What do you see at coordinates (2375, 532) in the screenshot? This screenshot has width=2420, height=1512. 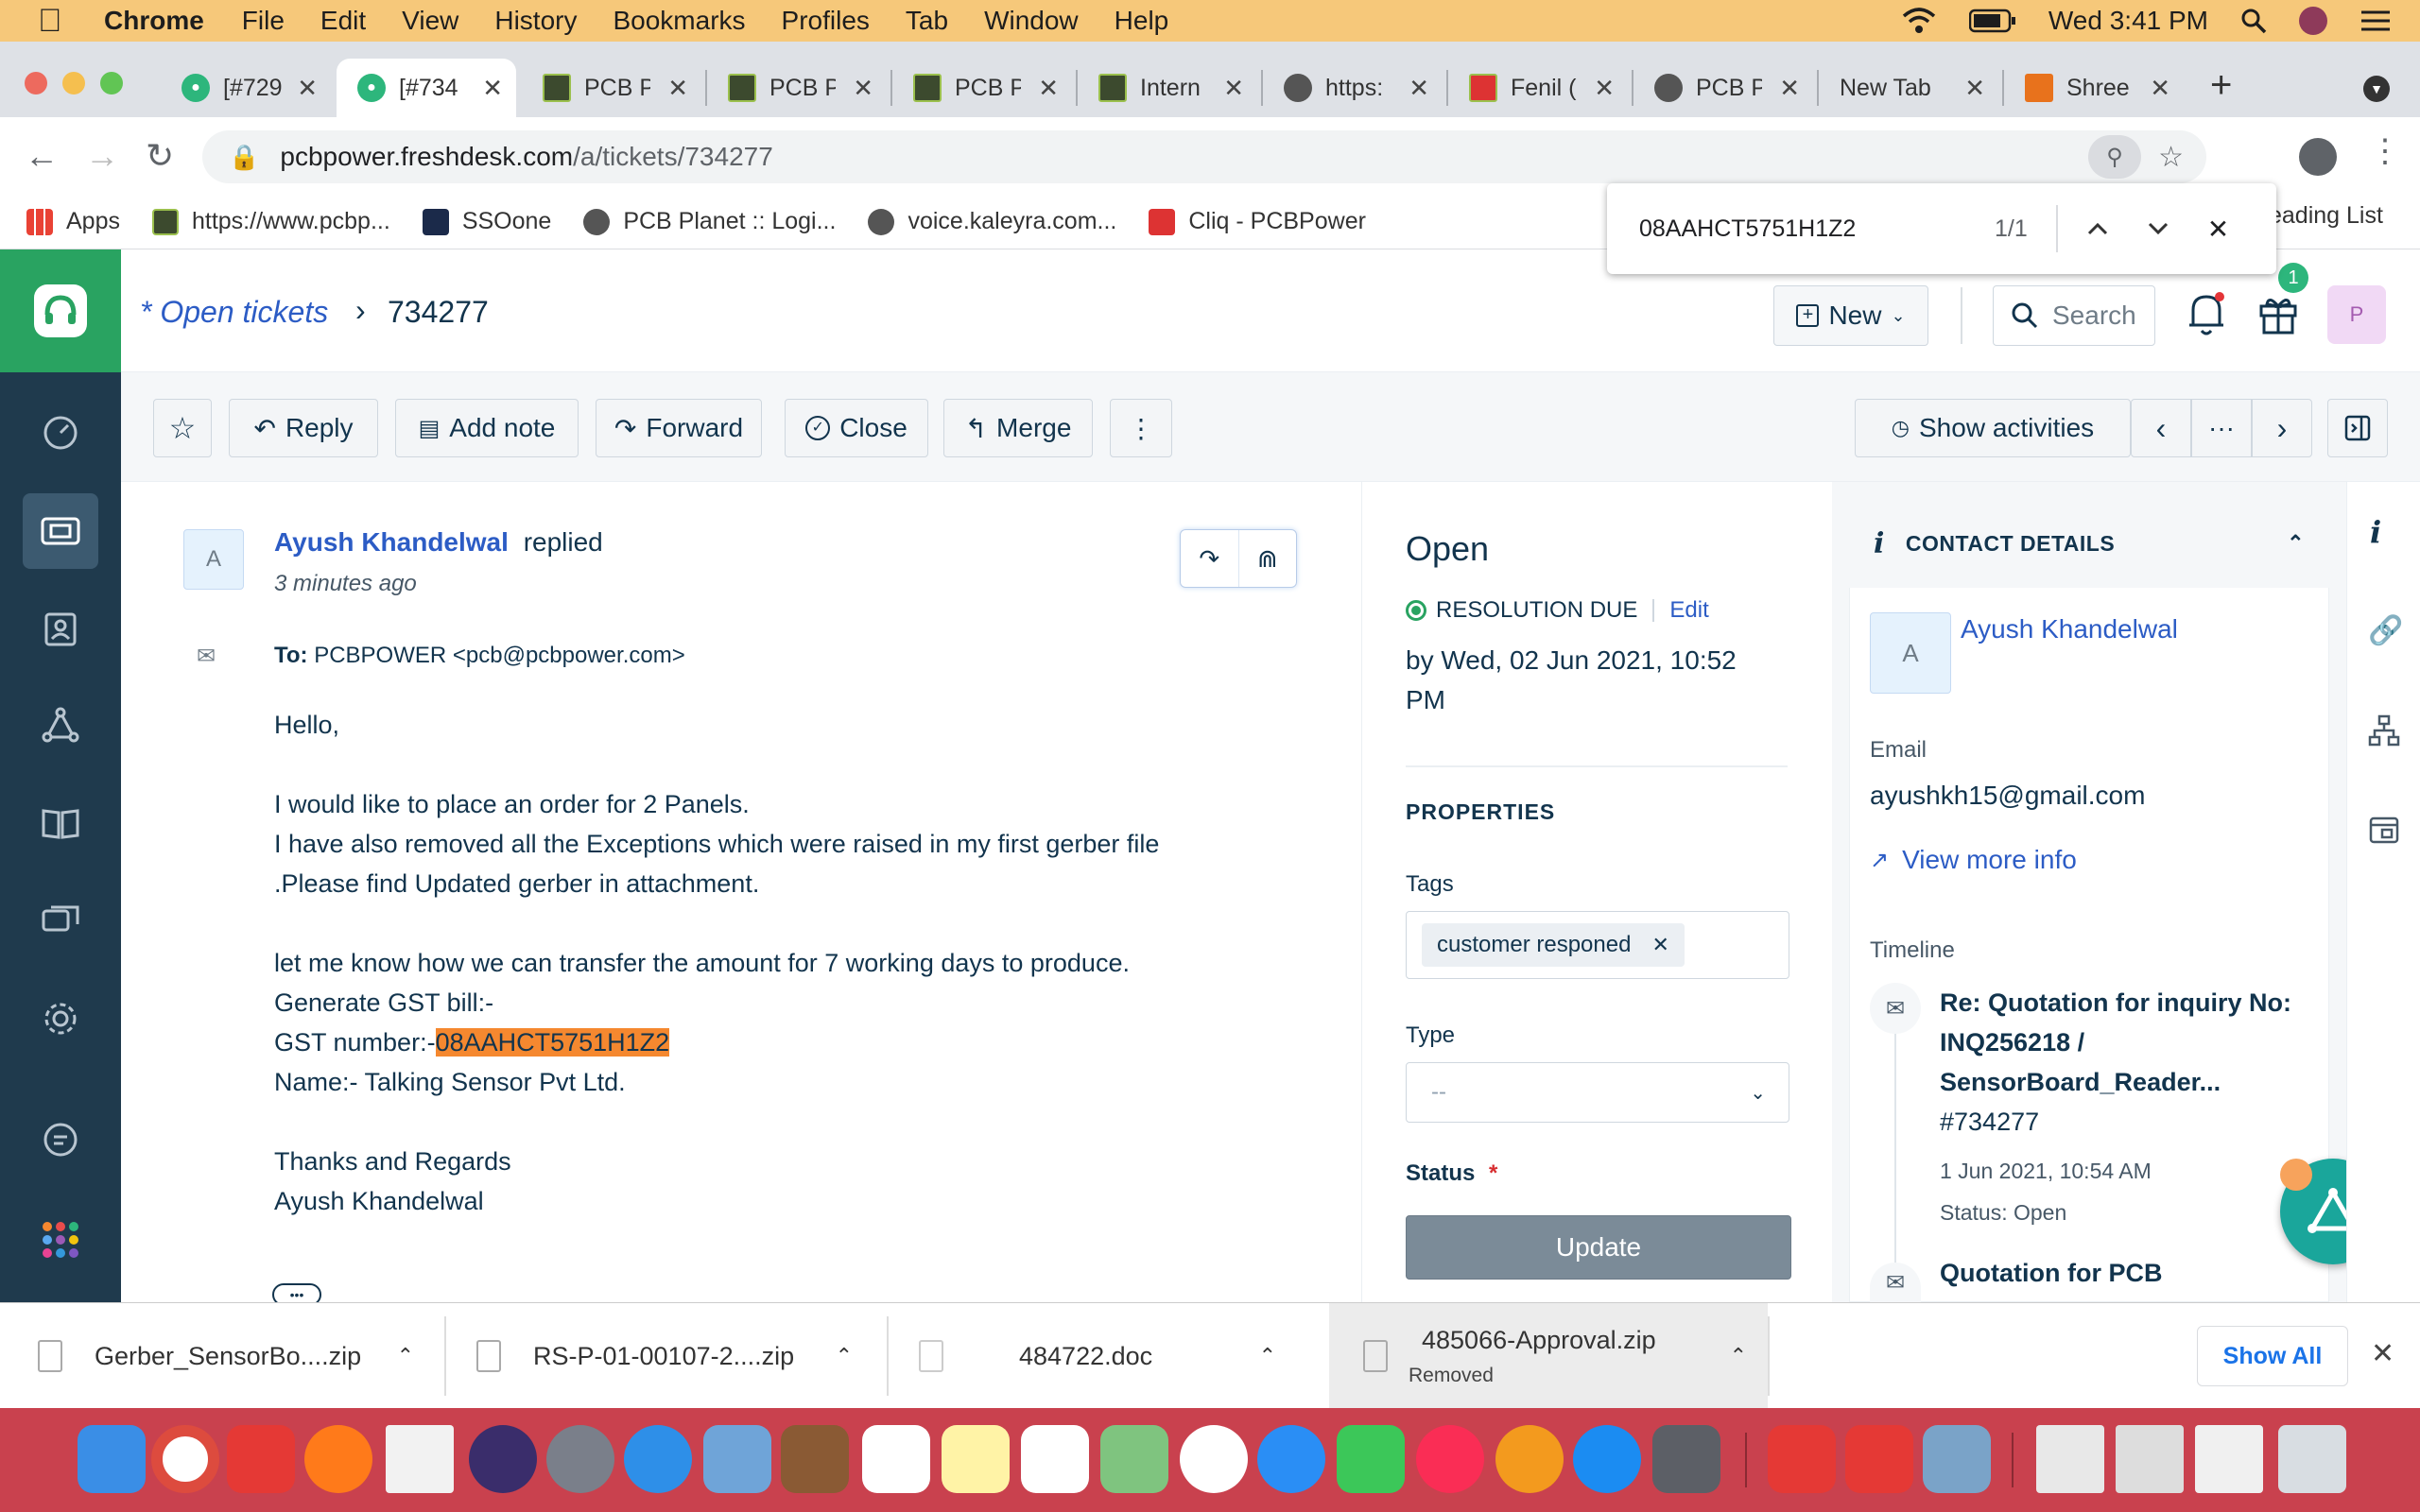 I see `info-icon: i` at bounding box center [2375, 532].